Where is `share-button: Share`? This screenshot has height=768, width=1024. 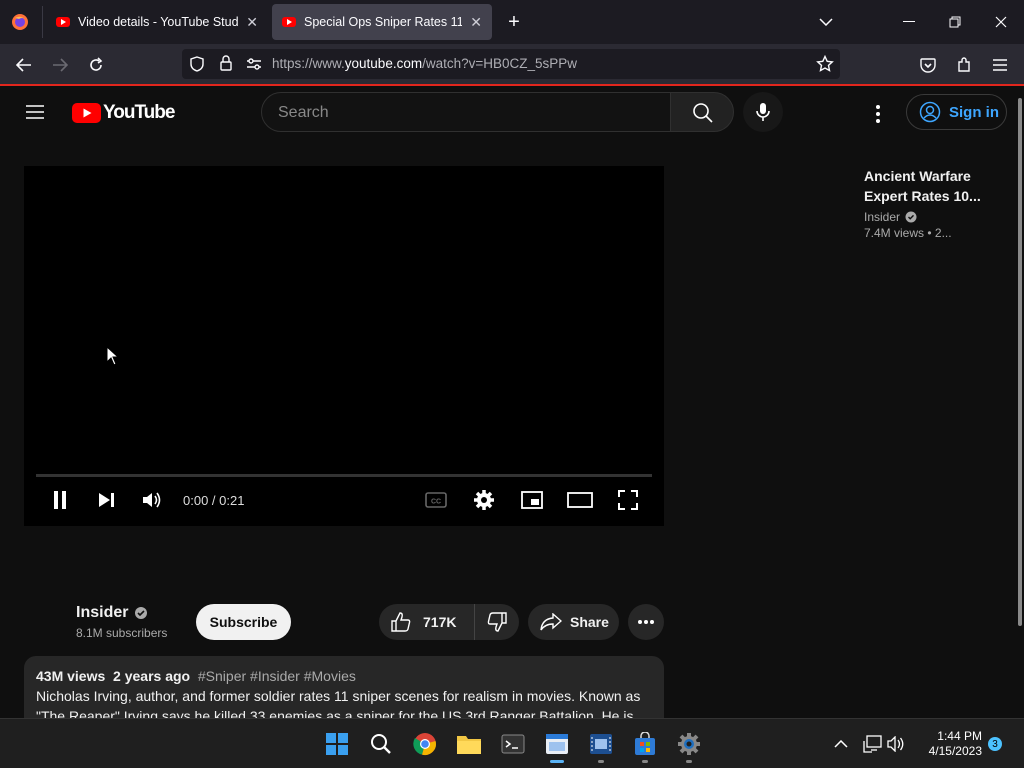 share-button: Share is located at coordinates (573, 622).